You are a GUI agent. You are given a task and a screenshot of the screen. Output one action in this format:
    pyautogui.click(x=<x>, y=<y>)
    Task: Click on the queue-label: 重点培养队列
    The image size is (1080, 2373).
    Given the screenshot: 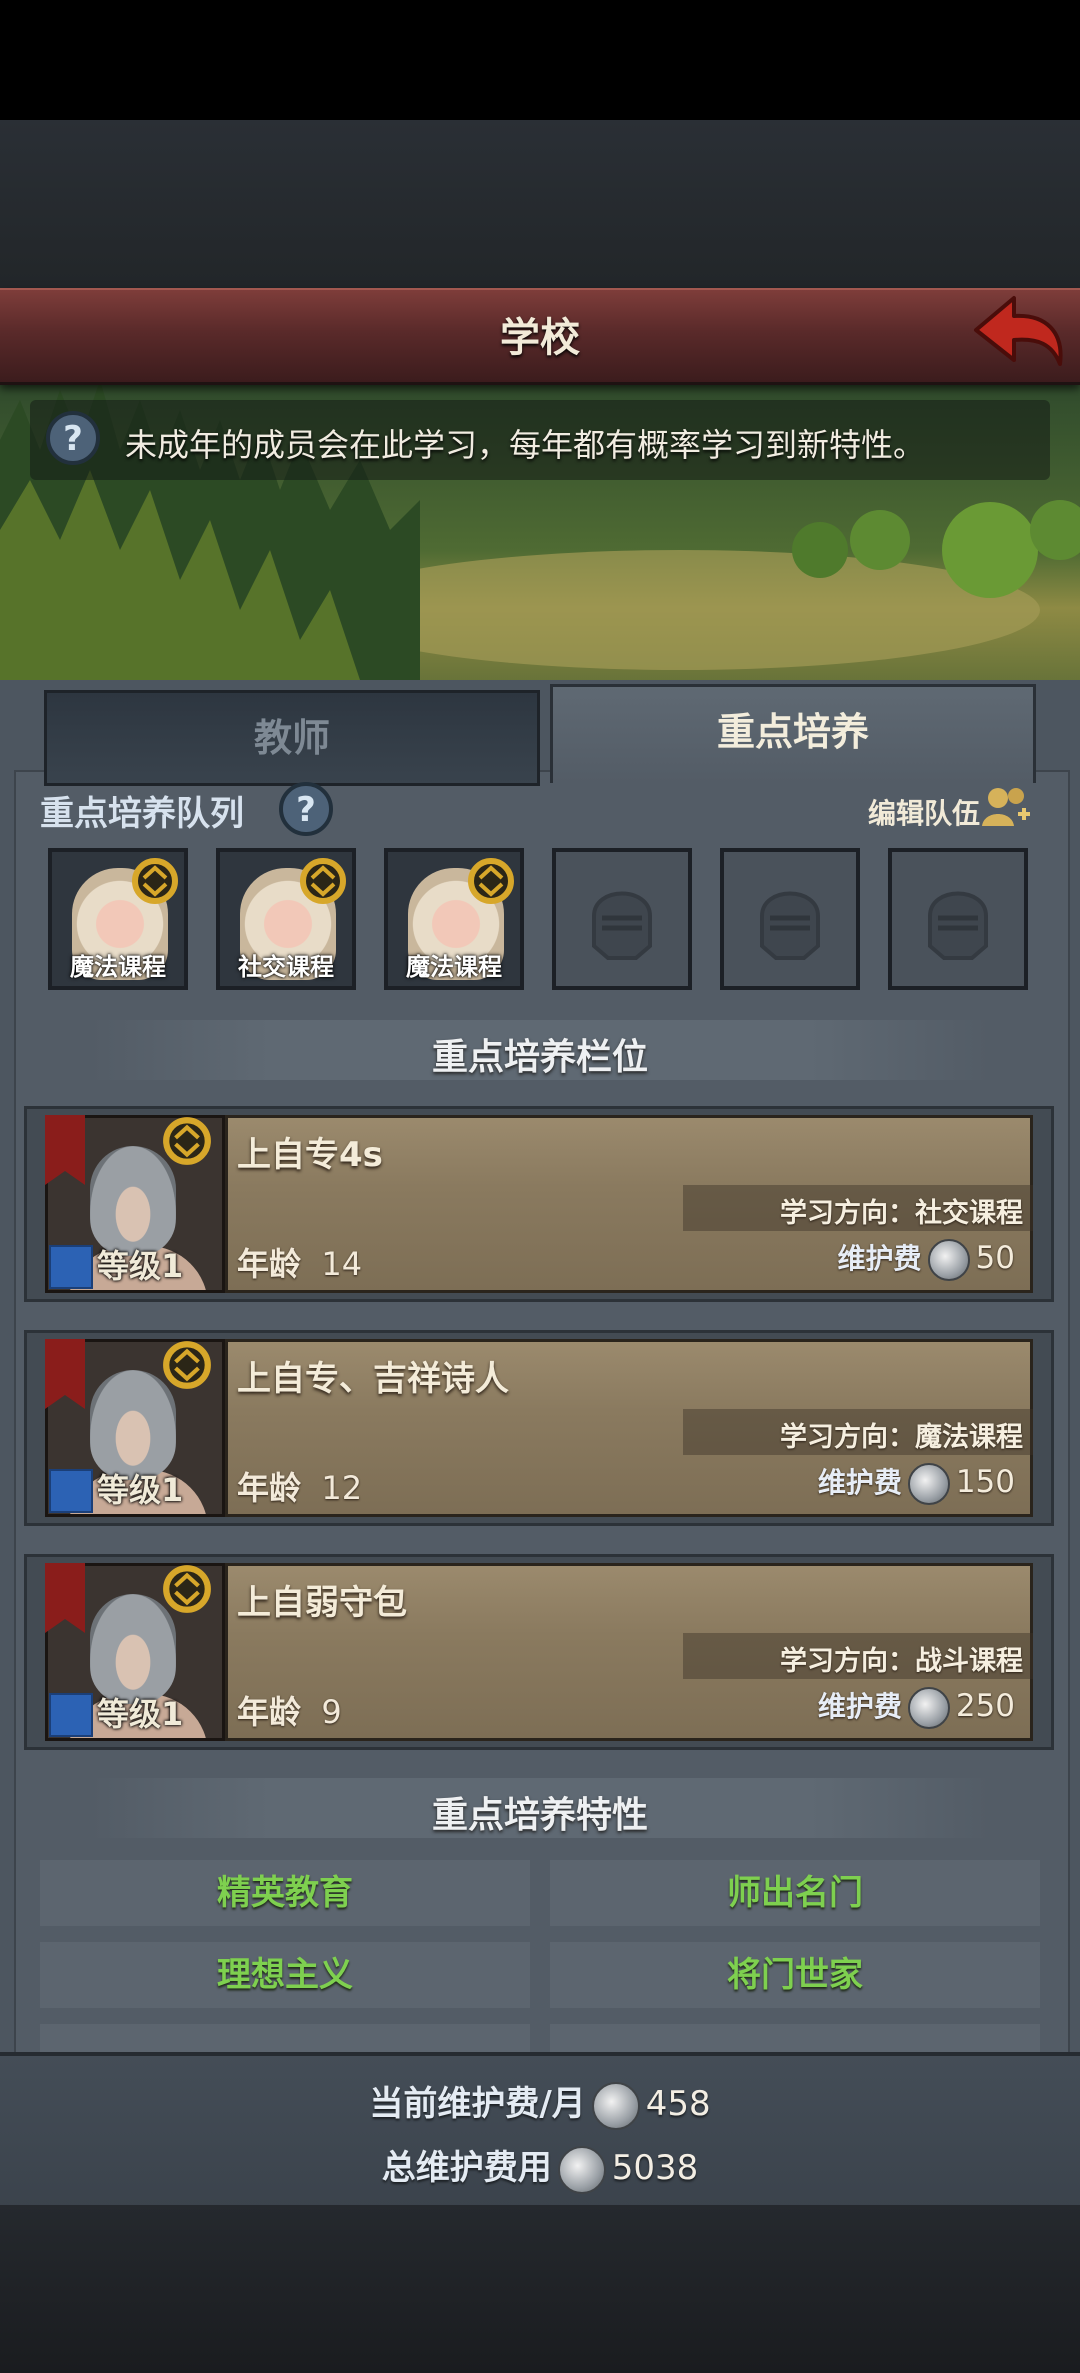 What is the action you would take?
    pyautogui.click(x=142, y=814)
    